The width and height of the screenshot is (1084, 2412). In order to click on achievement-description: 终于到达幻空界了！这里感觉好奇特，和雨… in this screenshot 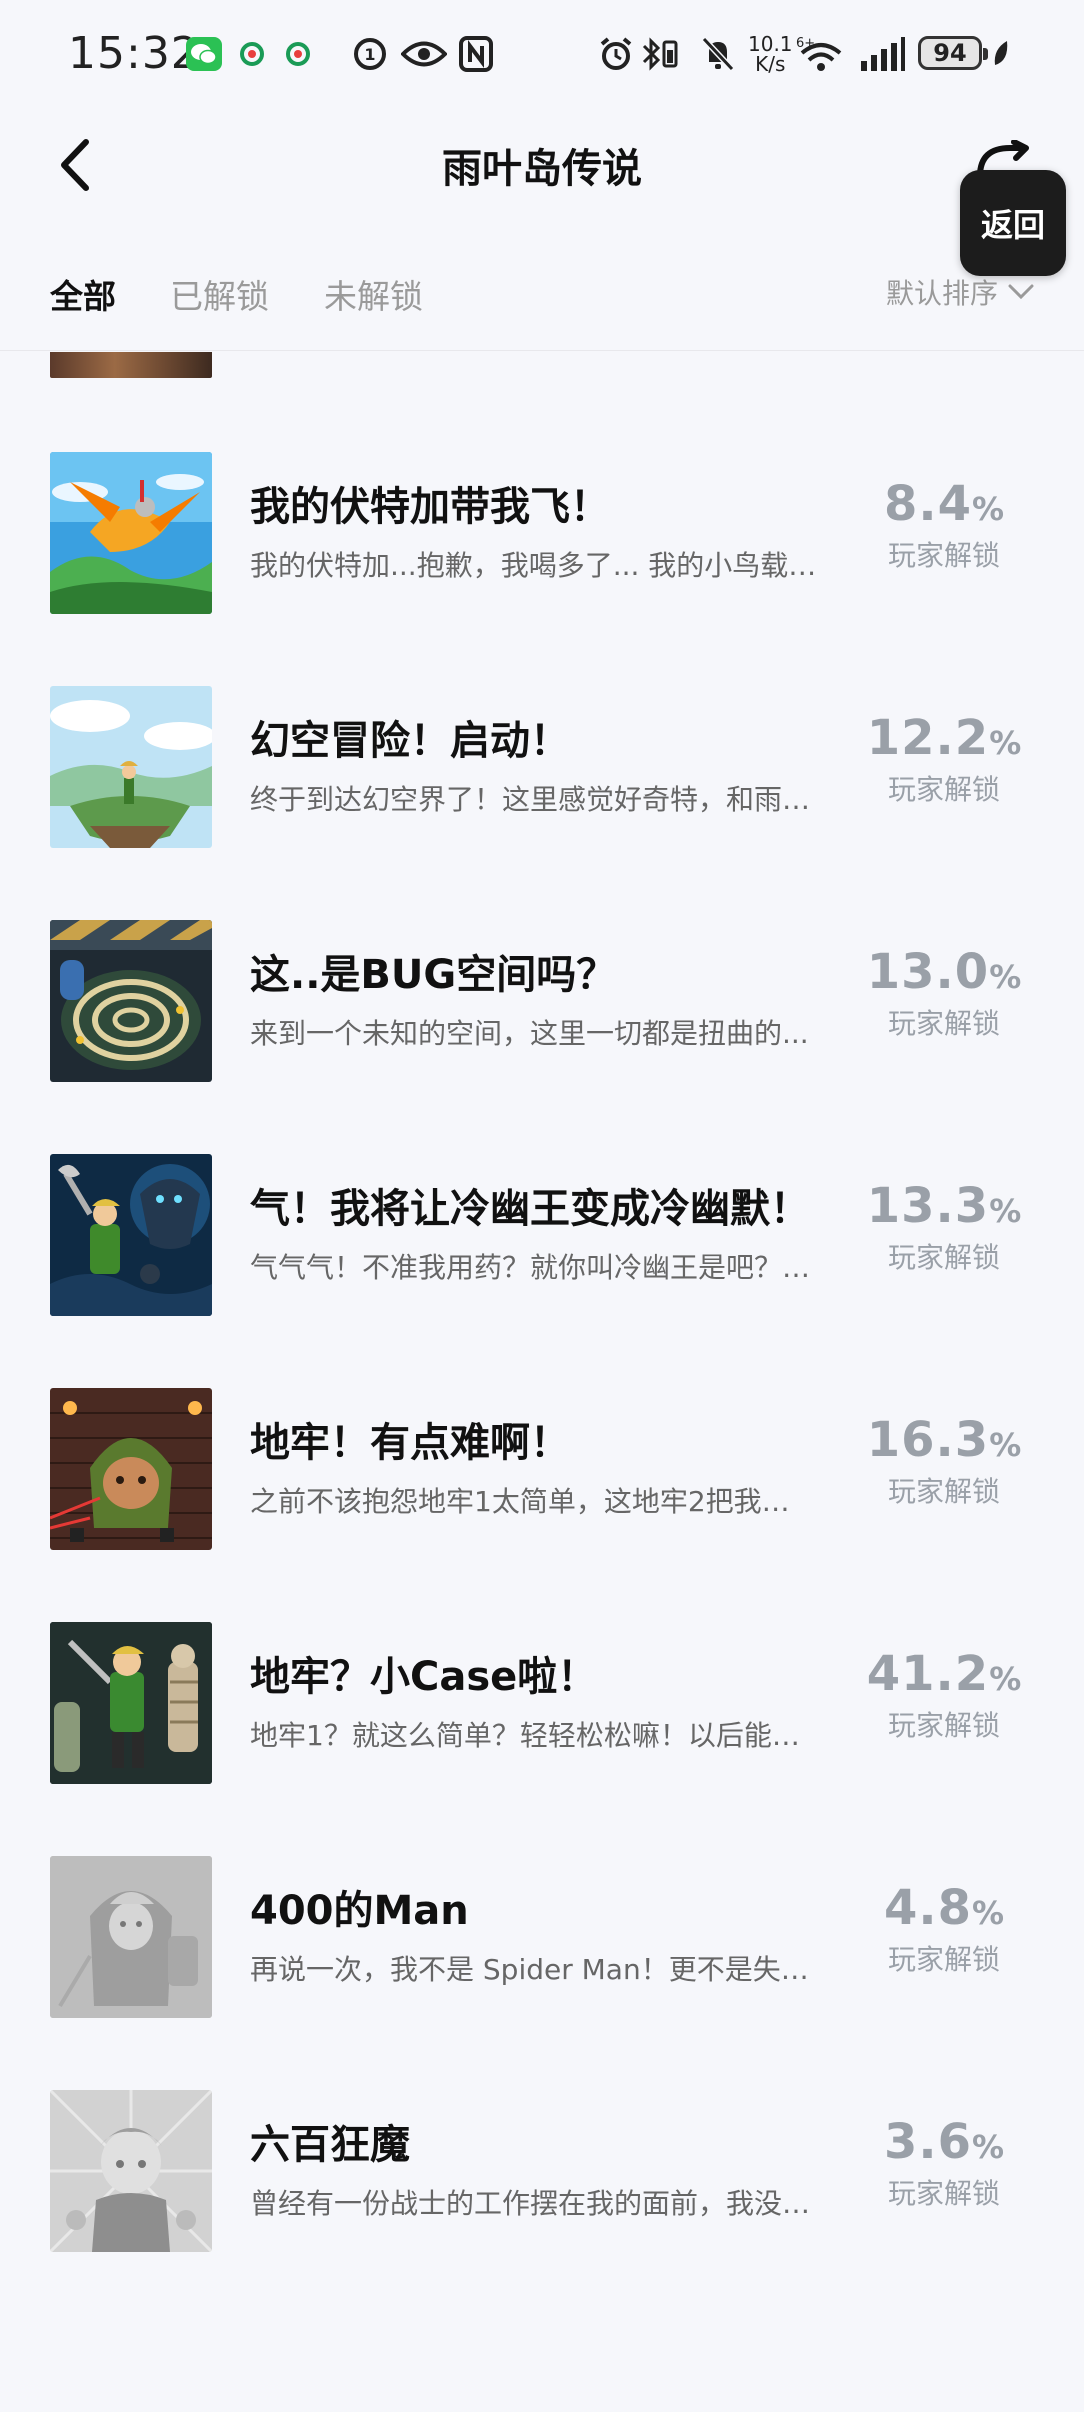, I will do `click(530, 799)`.